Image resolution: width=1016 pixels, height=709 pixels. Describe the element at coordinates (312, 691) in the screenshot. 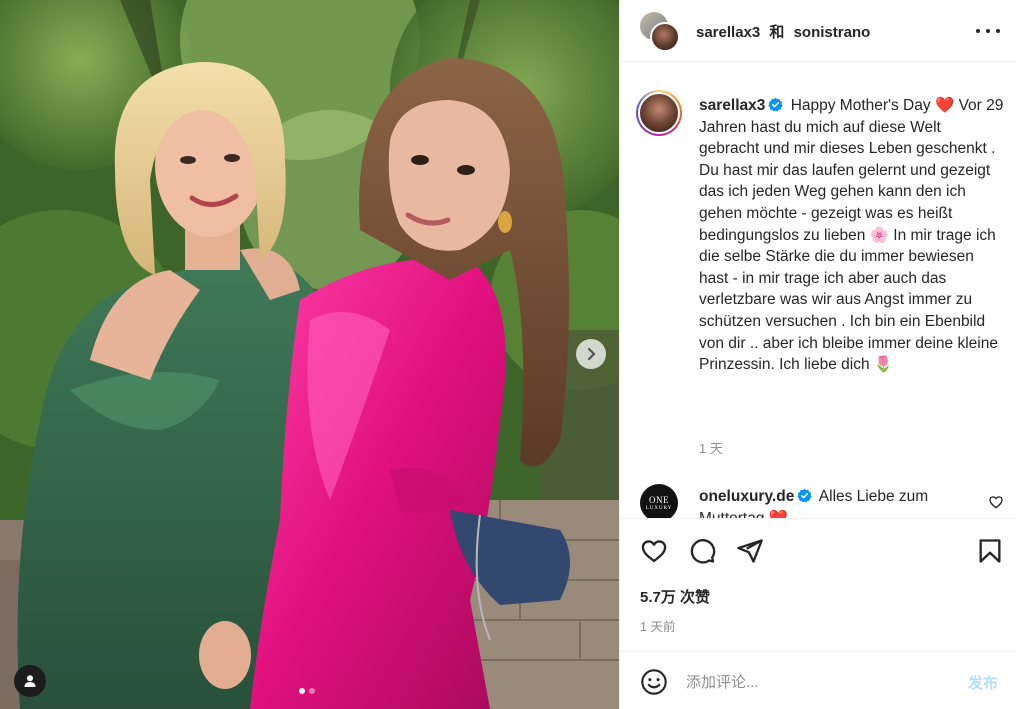

I see `carousel-dot` at that location.